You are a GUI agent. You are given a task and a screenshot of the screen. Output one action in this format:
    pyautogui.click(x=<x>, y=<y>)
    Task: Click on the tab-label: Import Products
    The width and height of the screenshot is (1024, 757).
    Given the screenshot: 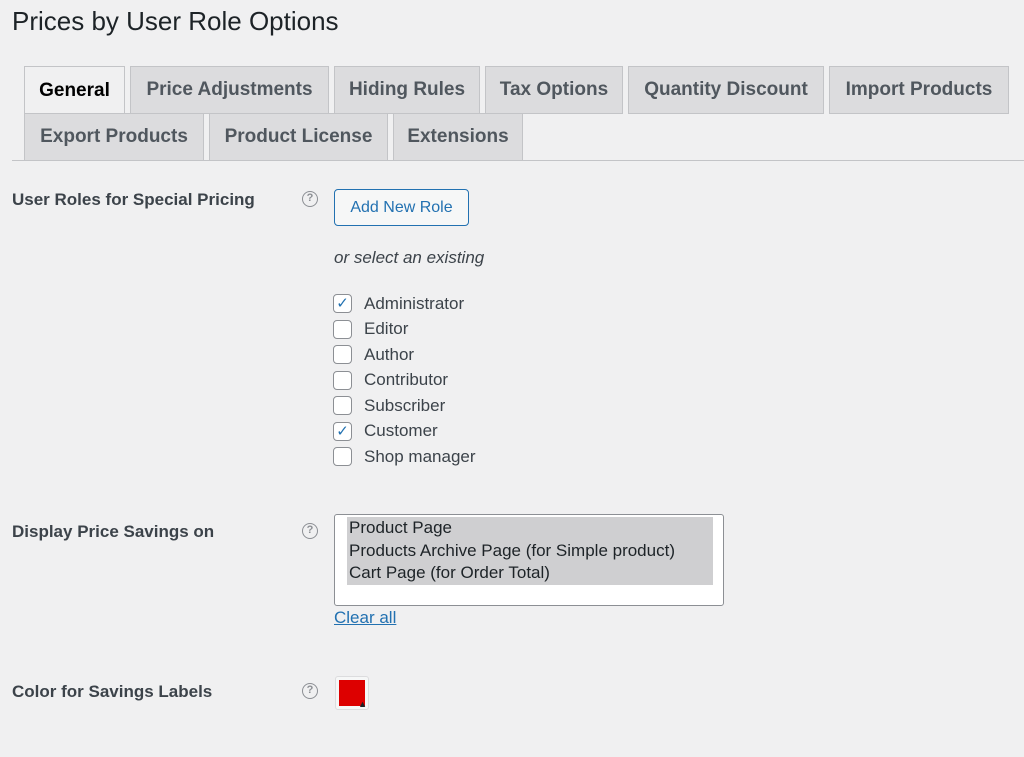 What is the action you would take?
    pyautogui.click(x=919, y=89)
    